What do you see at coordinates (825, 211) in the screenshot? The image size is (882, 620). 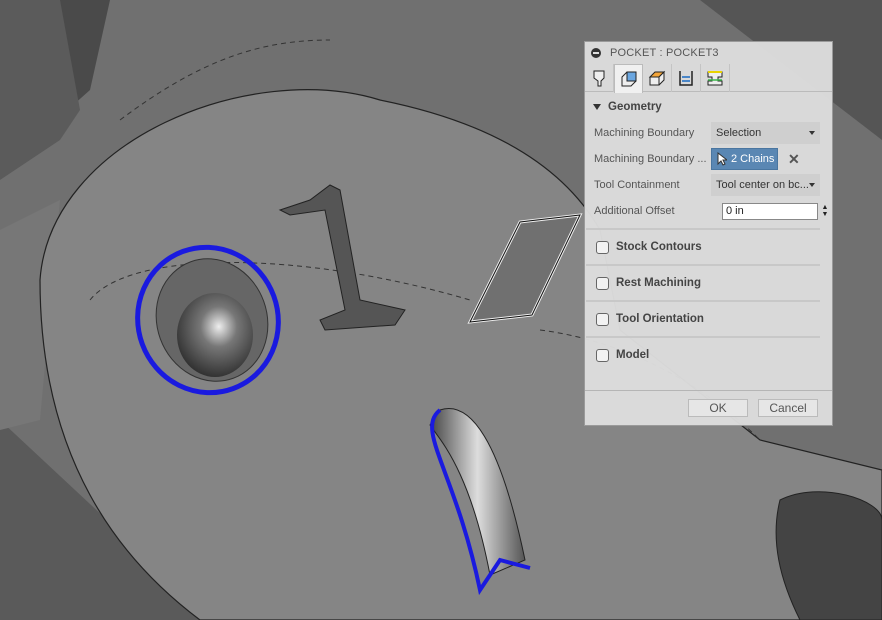 I see `offset-spinner: ▲ ▼` at bounding box center [825, 211].